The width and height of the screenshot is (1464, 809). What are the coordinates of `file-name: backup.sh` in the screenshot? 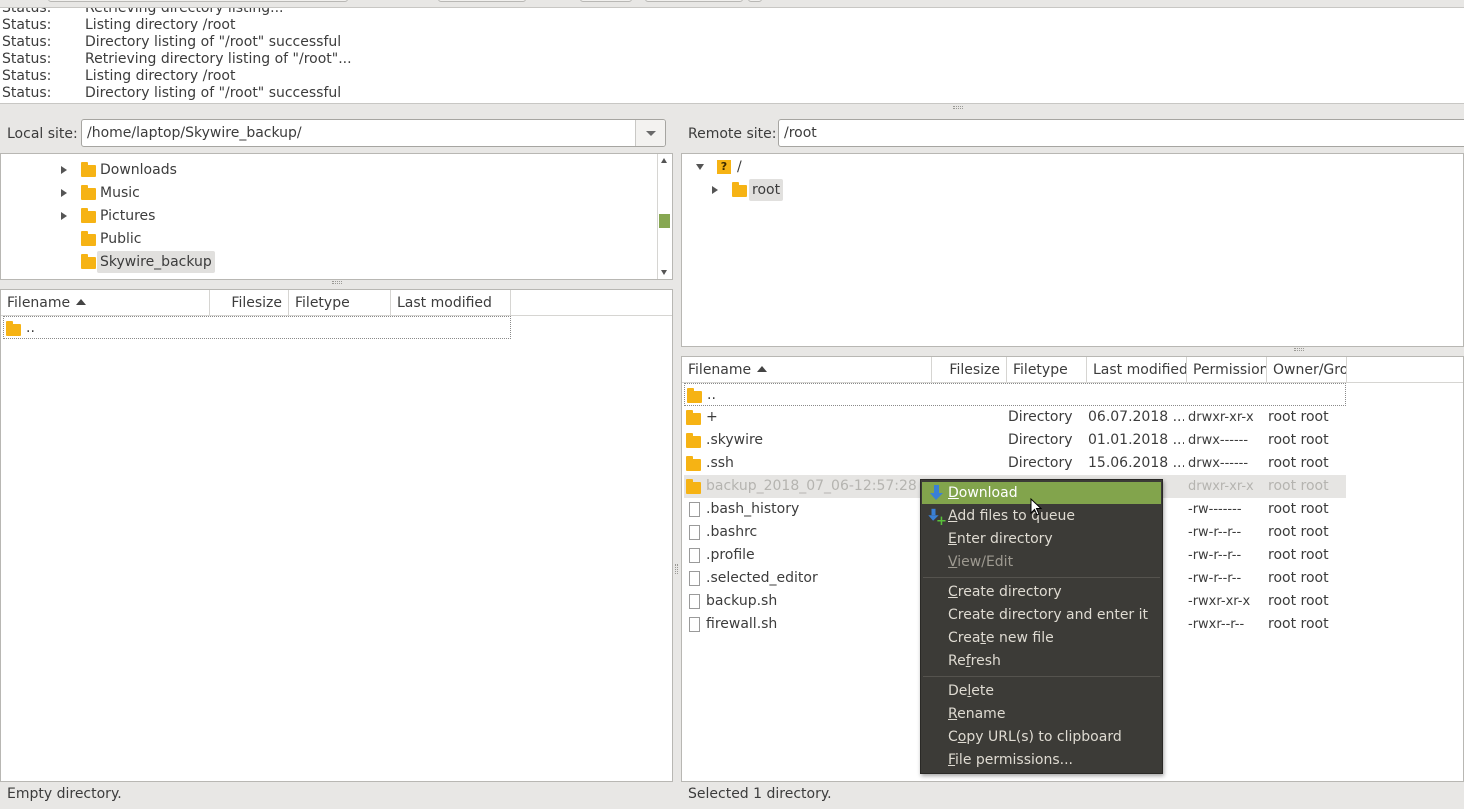 It's located at (742, 601).